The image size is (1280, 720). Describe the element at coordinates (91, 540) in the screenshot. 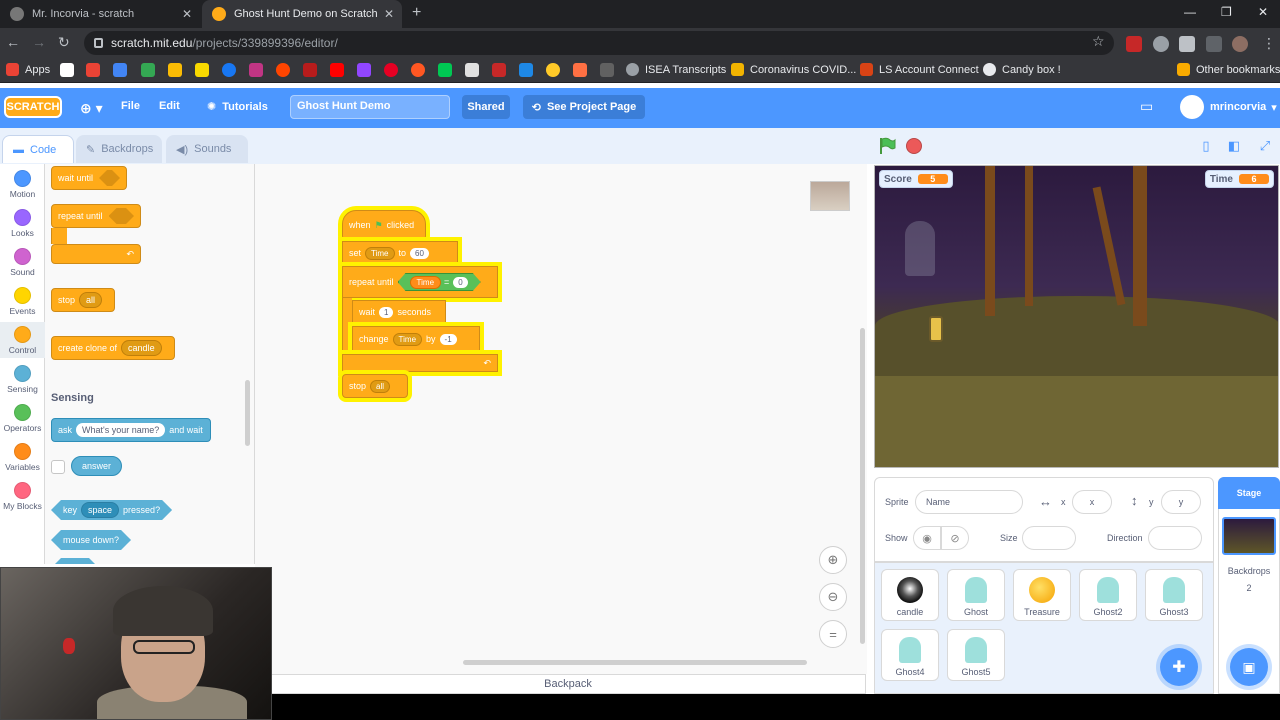

I see `mouse-down-block: mouse down?` at that location.